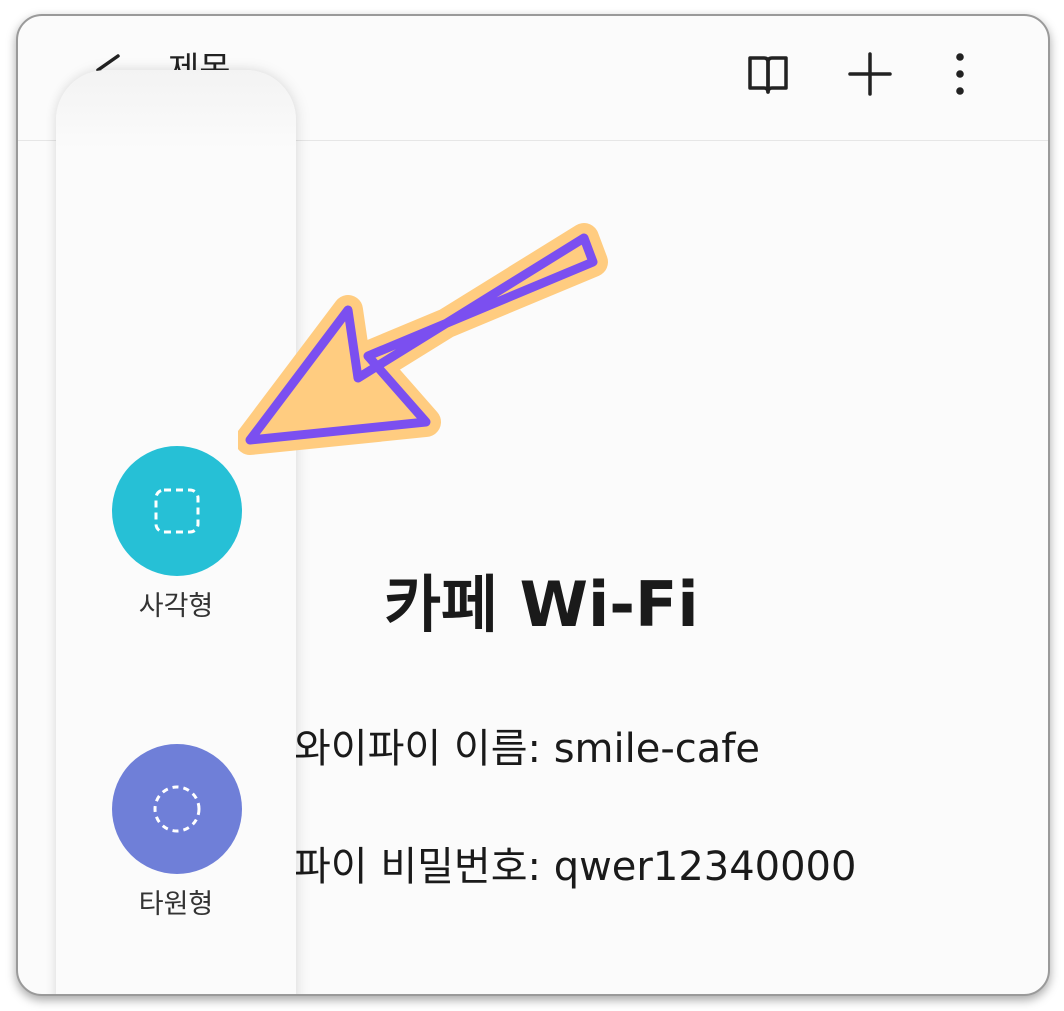 This screenshot has height=1011, width=1064. I want to click on dashed-square-icon, so click(177, 511).